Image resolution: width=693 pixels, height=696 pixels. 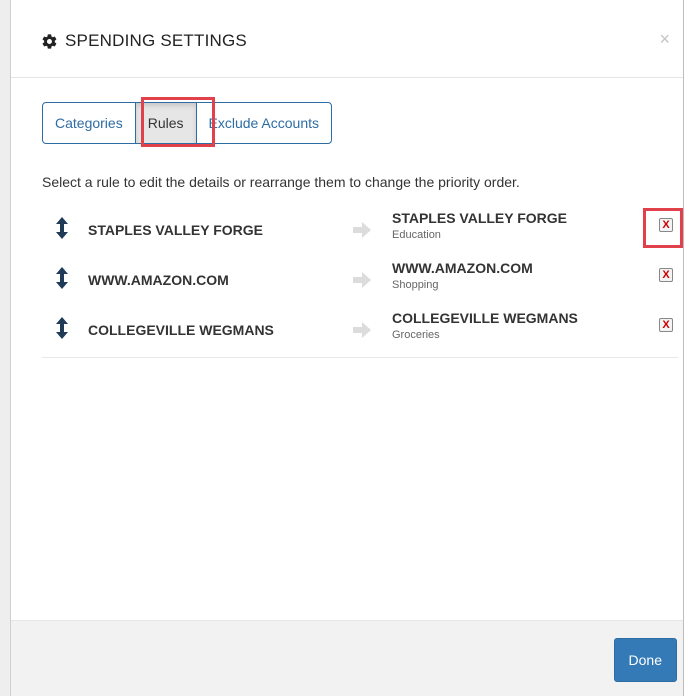 I want to click on rule-source-name: WWW.AMAZON.COM, so click(x=158, y=280).